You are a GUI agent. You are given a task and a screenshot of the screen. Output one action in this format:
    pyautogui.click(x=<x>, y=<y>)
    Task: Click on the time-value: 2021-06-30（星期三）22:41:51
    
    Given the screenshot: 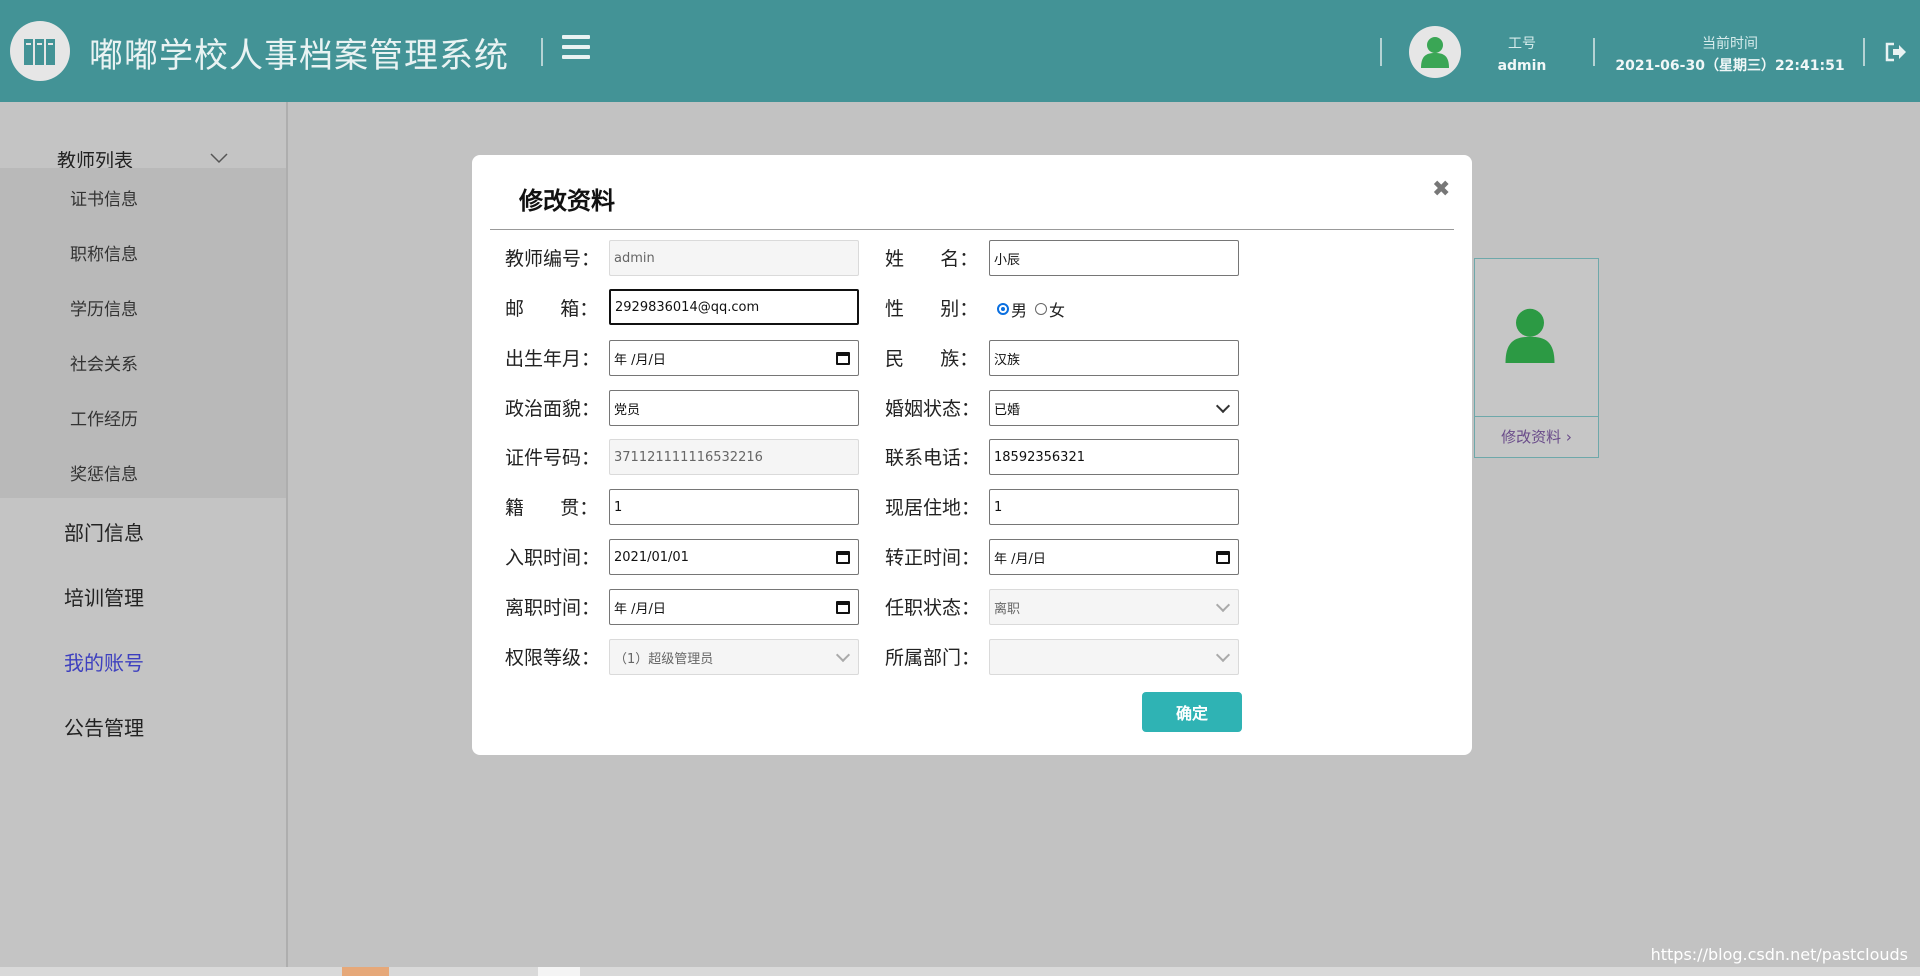 What is the action you would take?
    pyautogui.click(x=1730, y=66)
    